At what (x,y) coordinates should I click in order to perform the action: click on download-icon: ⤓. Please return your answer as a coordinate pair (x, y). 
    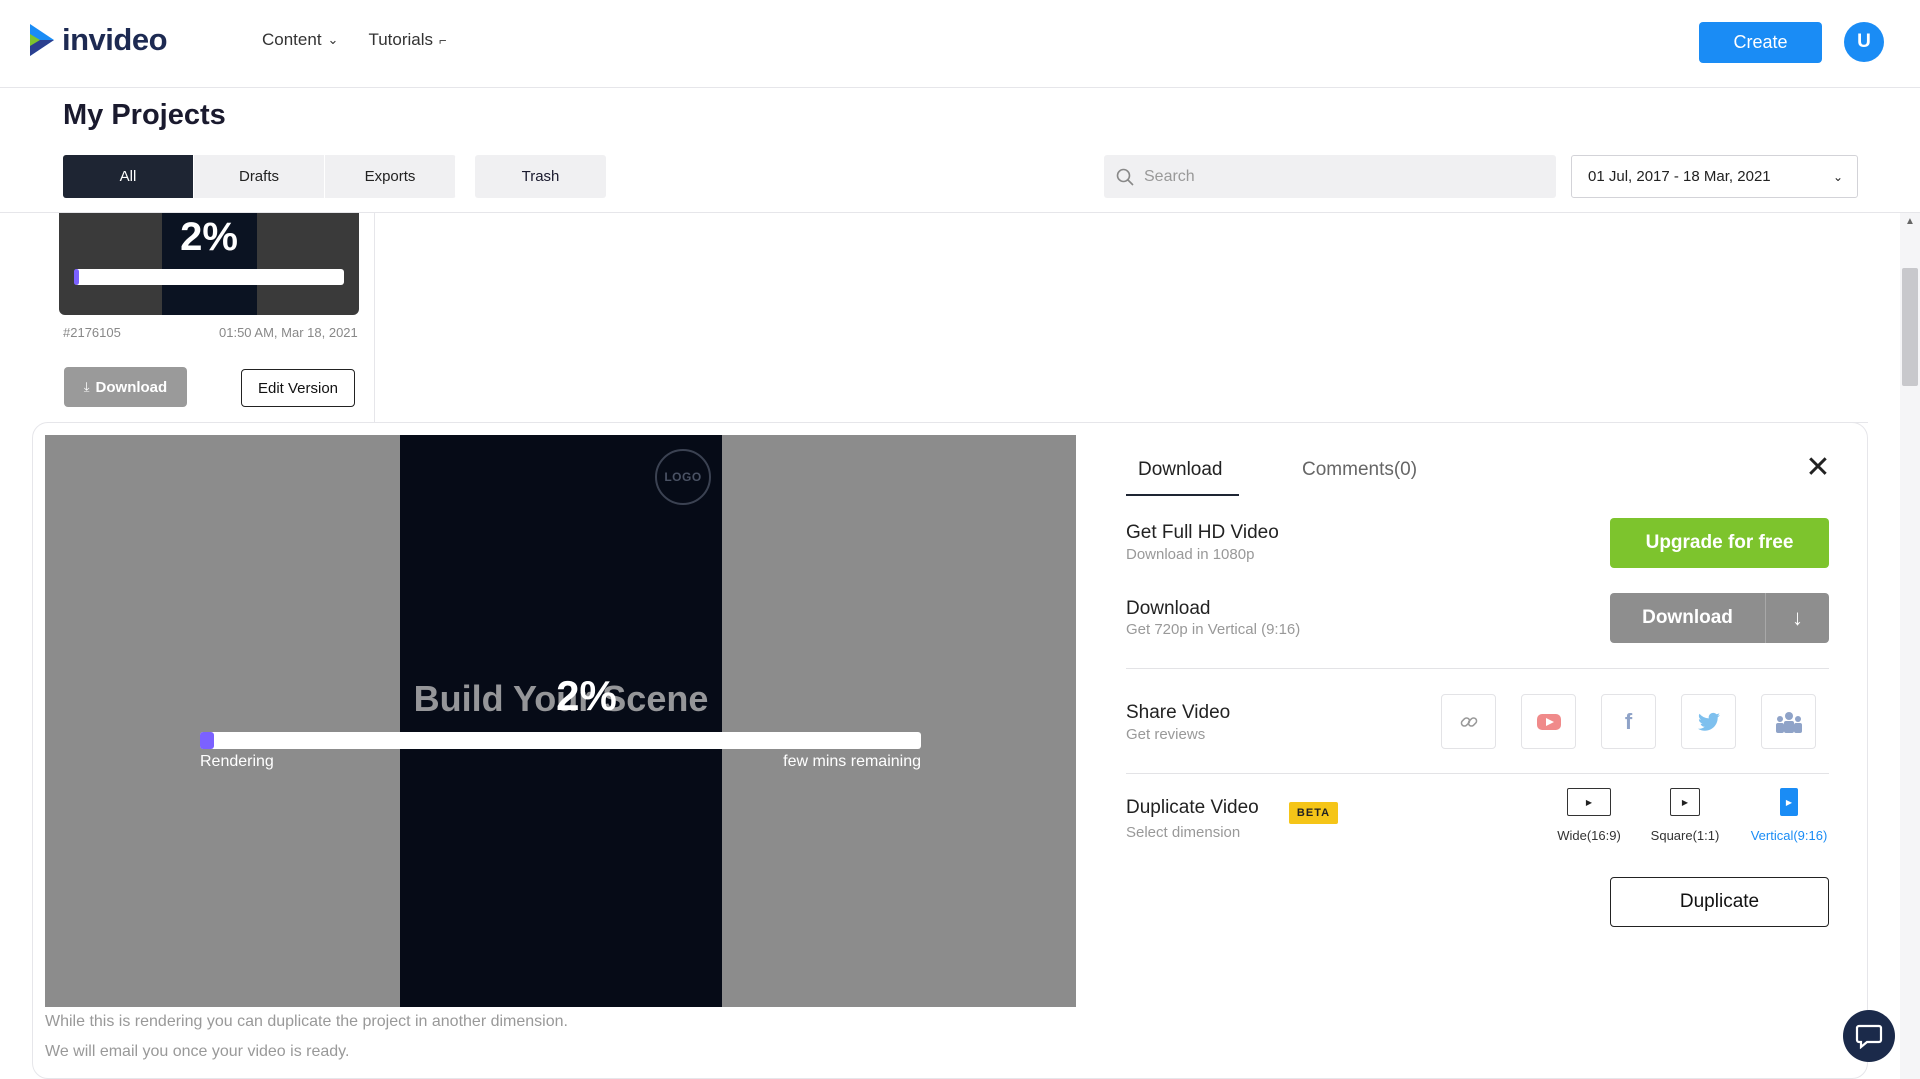
    Looking at the image, I should click on (86, 386).